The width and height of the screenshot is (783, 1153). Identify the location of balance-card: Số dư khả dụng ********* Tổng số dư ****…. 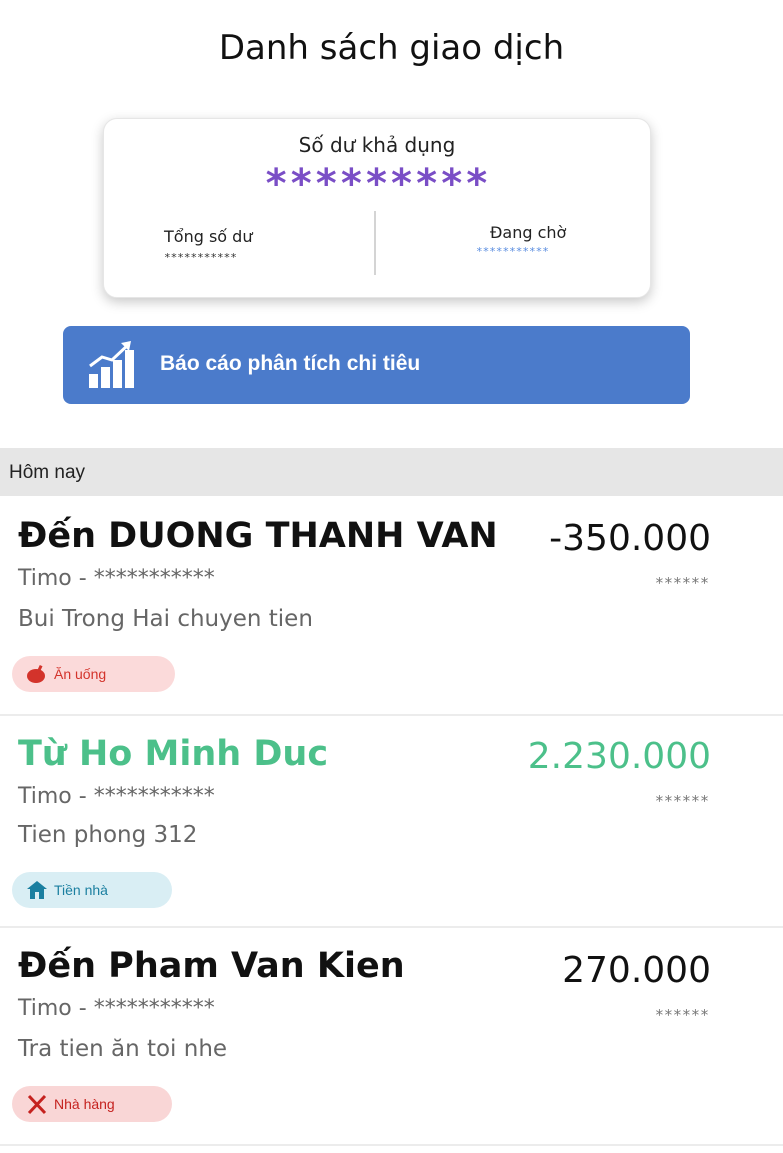
(377, 208).